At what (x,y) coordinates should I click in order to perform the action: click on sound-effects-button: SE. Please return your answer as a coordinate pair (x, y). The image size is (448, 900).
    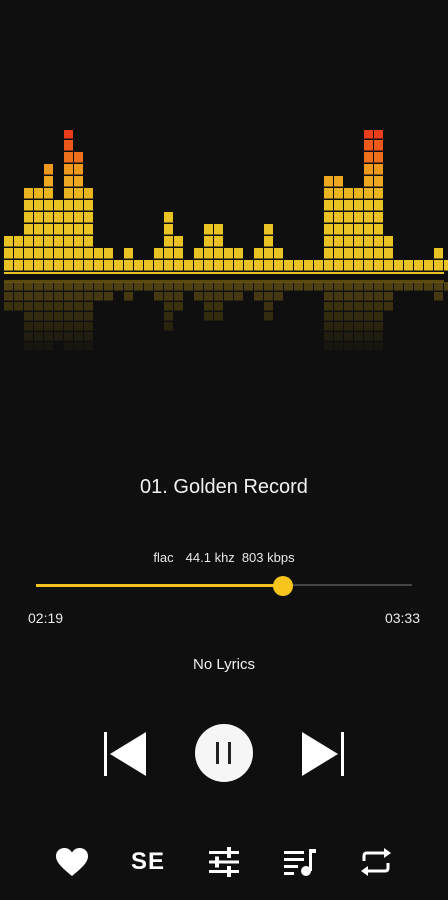
    Looking at the image, I should click on (148, 862).